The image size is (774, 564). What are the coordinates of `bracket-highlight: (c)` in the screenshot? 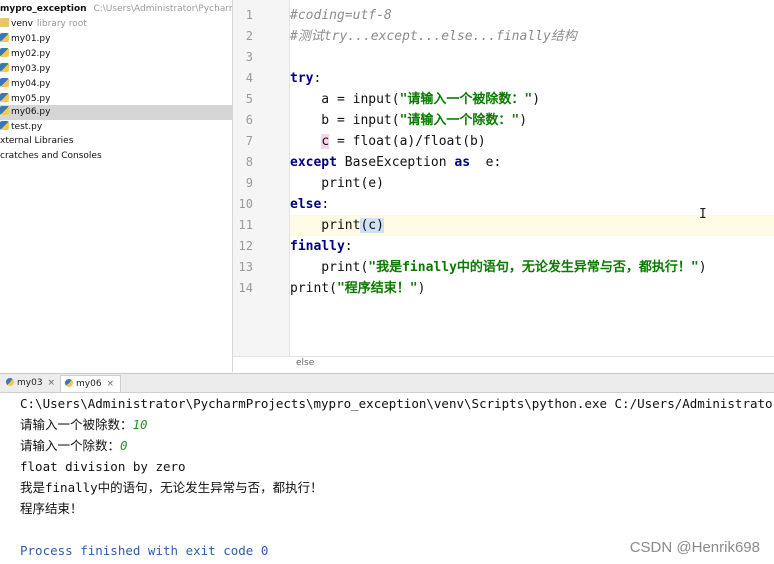 It's located at (372, 225).